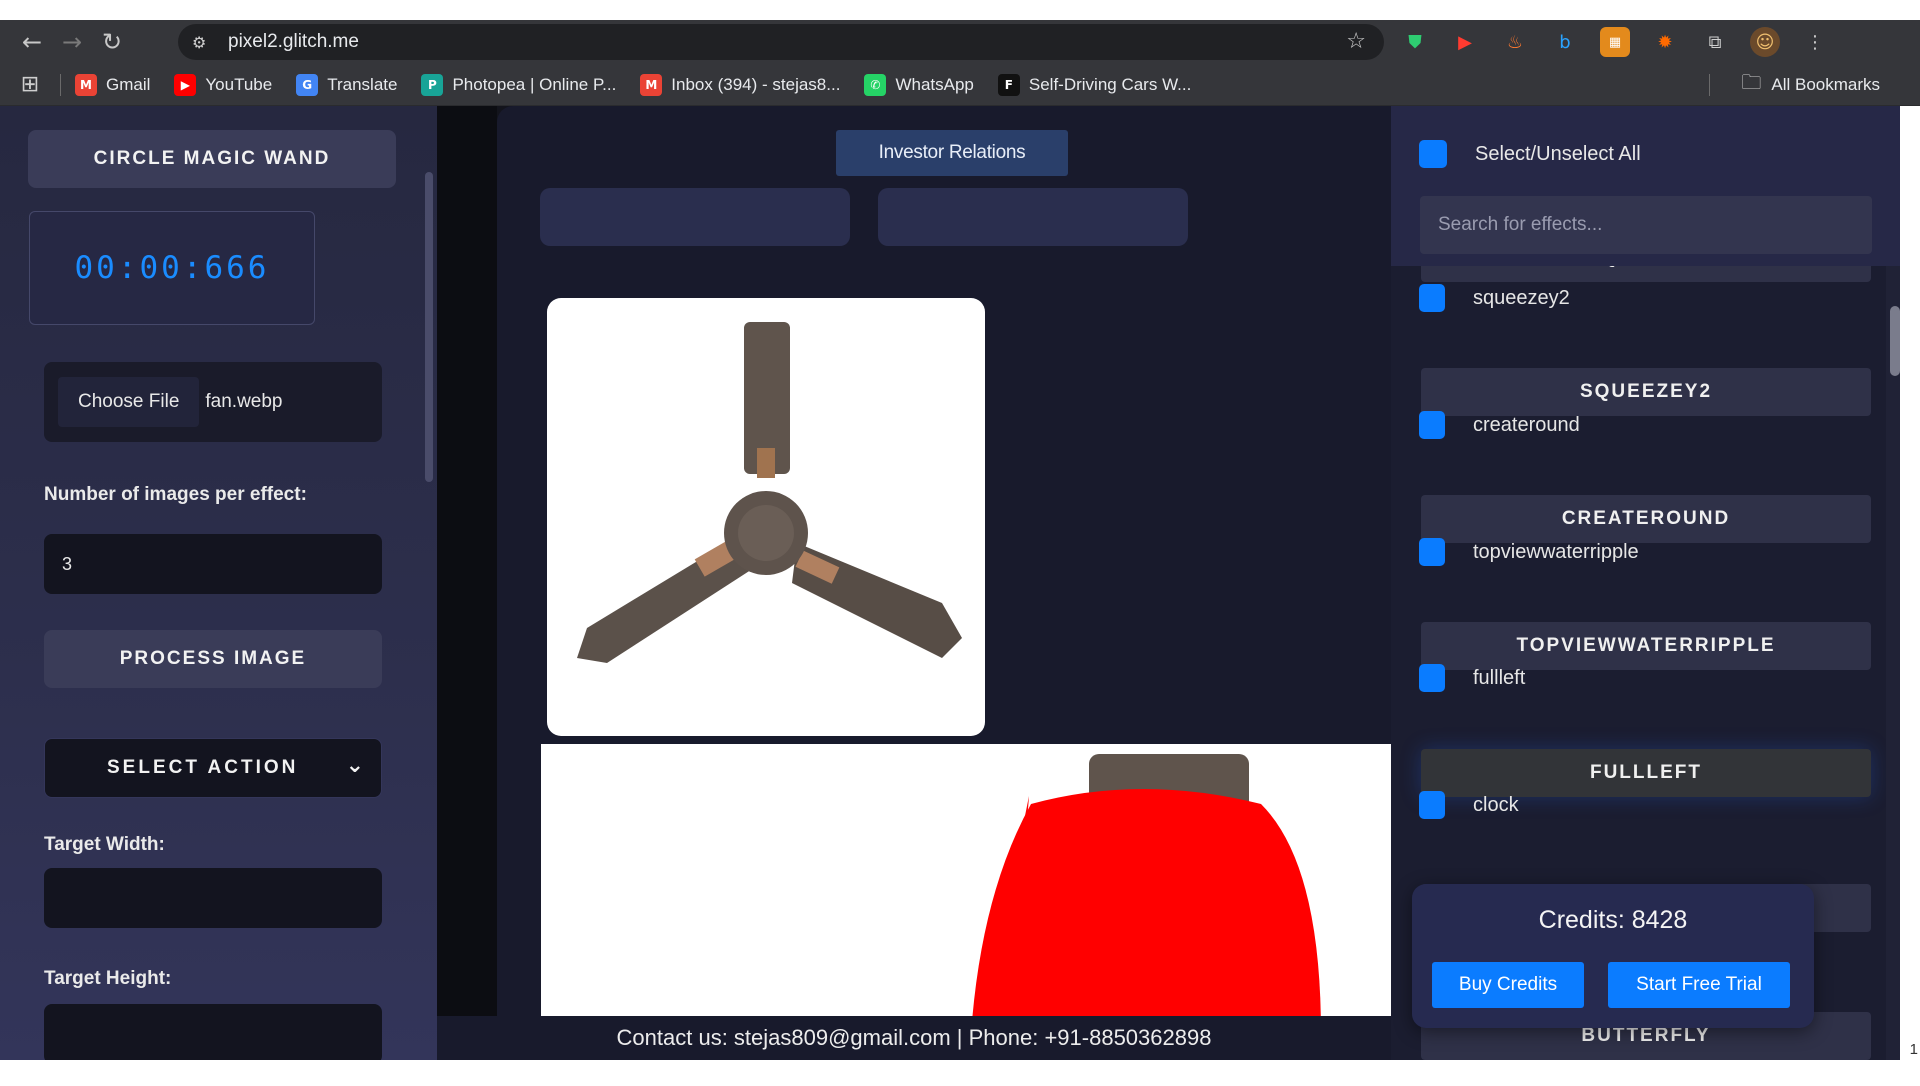  I want to click on profile-avatar-icon: ☺, so click(1765, 42).